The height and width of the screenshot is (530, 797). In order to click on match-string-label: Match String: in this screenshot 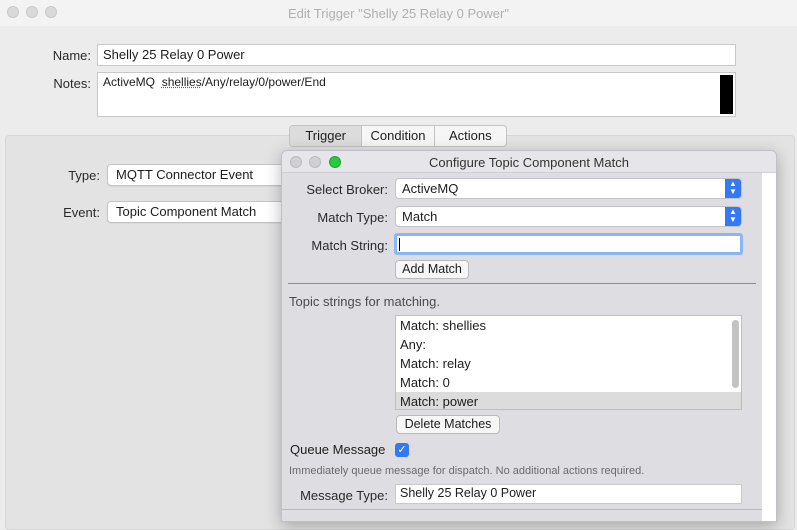, I will do `click(349, 245)`.